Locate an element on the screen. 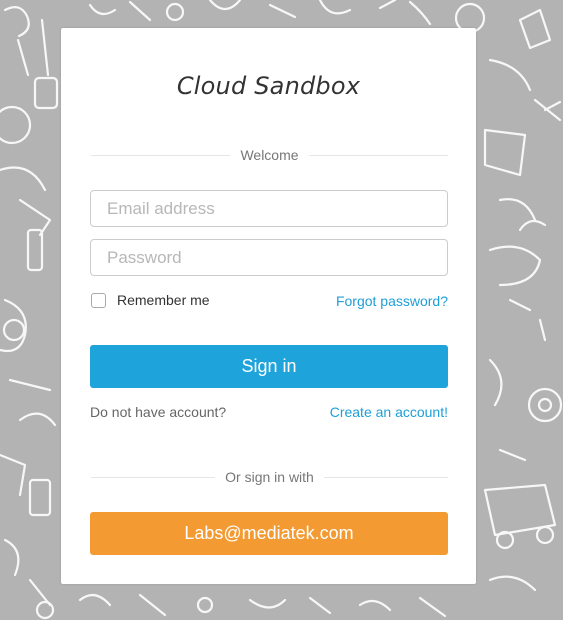 The width and height of the screenshot is (563, 620). password-input is located at coordinates (269, 257).